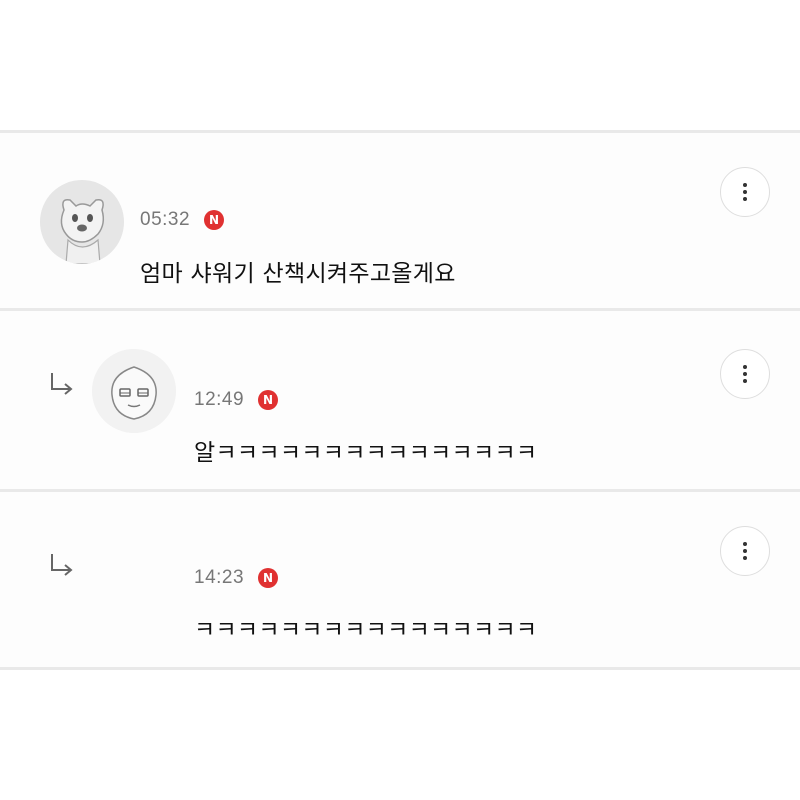 This screenshot has width=800, height=800. Describe the element at coordinates (298, 274) in the screenshot. I see `comment-text: 엄마 샤워기 산책시켜주고올게요` at that location.